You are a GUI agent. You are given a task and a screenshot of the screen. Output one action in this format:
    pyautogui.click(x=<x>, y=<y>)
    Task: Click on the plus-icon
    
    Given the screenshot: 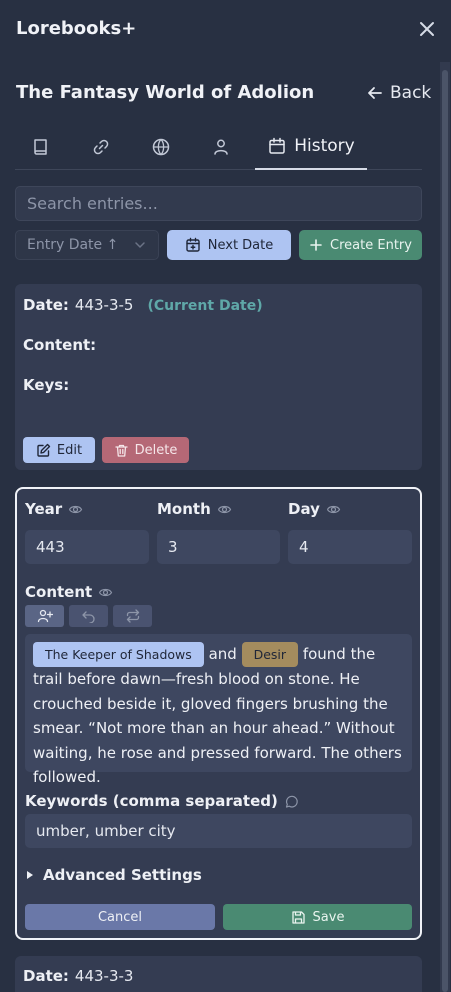 What is the action you would take?
    pyautogui.click(x=316, y=245)
    